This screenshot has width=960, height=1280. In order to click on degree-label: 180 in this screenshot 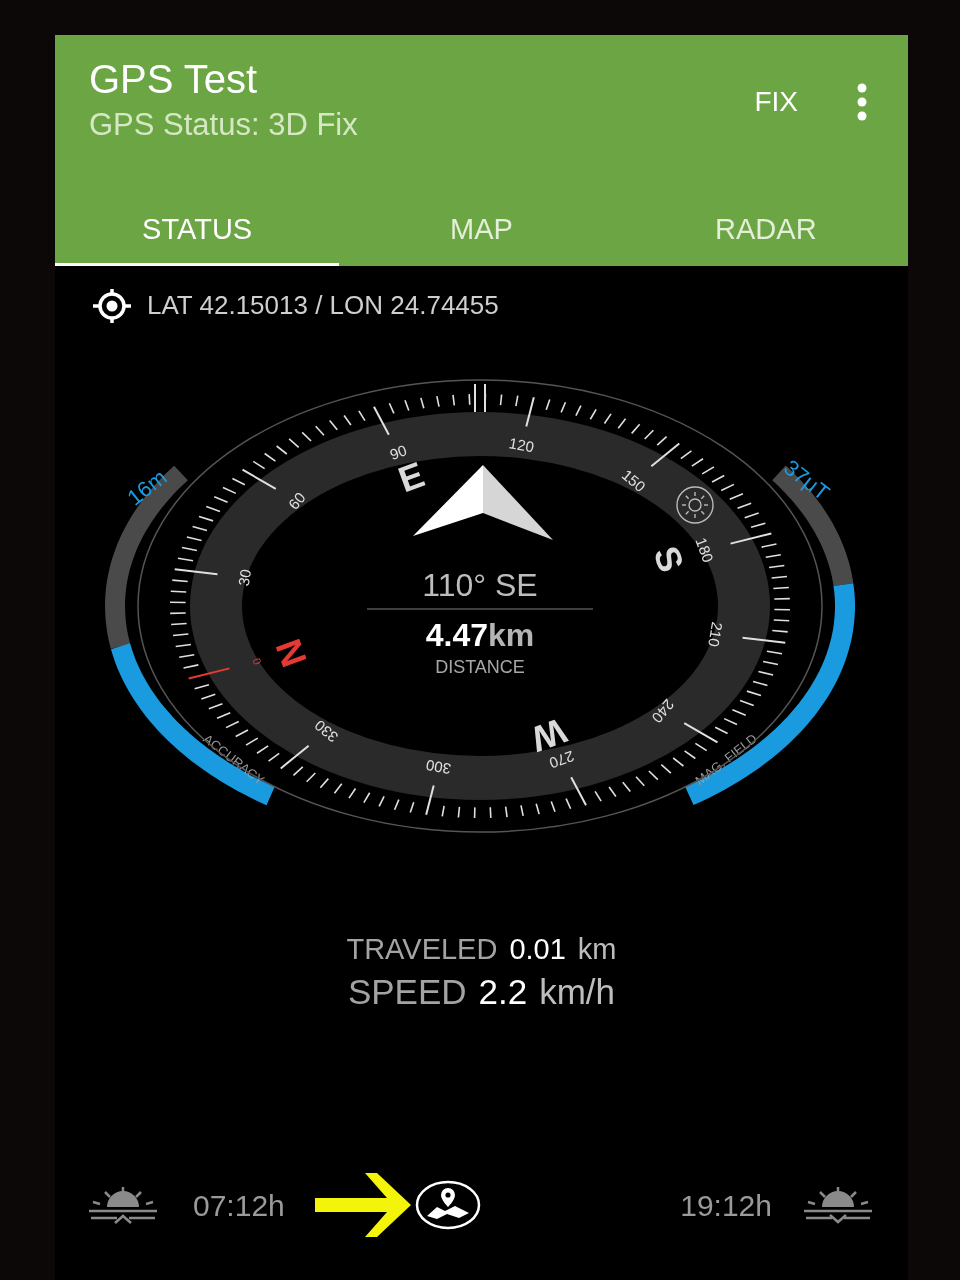, I will do `click(705, 550)`.